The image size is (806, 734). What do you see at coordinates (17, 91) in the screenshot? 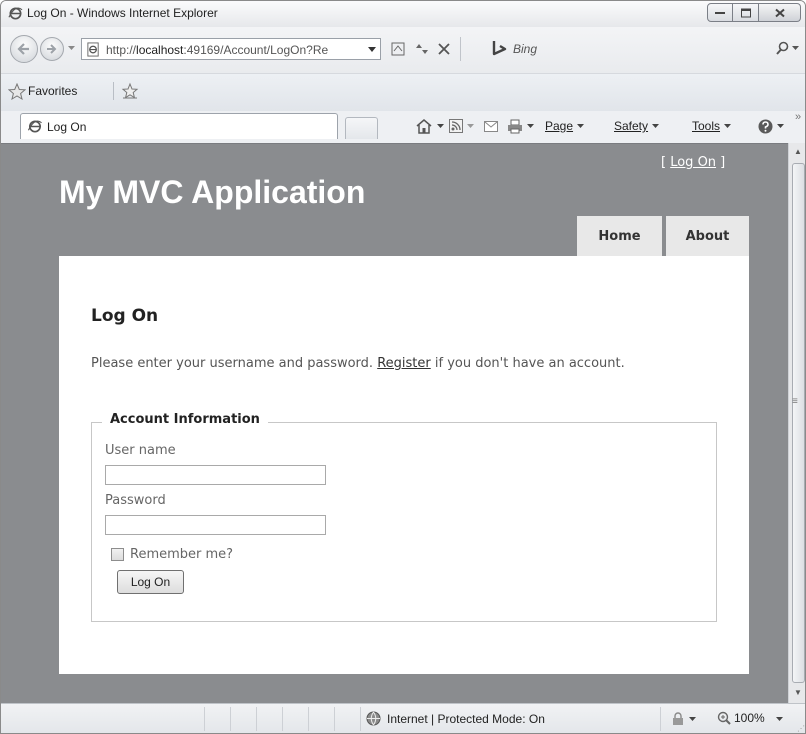
I see `favorites-star-icon` at bounding box center [17, 91].